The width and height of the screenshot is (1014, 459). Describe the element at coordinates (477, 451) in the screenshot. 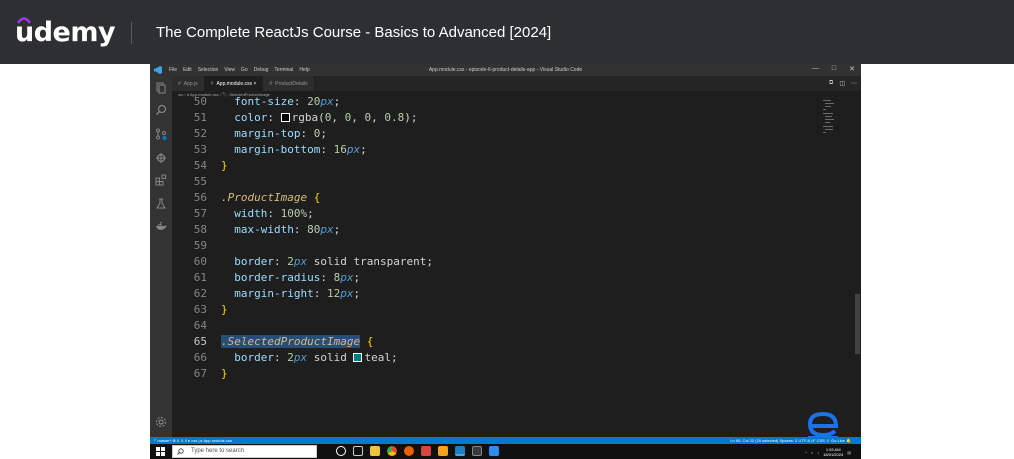

I see `terminal-icon` at that location.